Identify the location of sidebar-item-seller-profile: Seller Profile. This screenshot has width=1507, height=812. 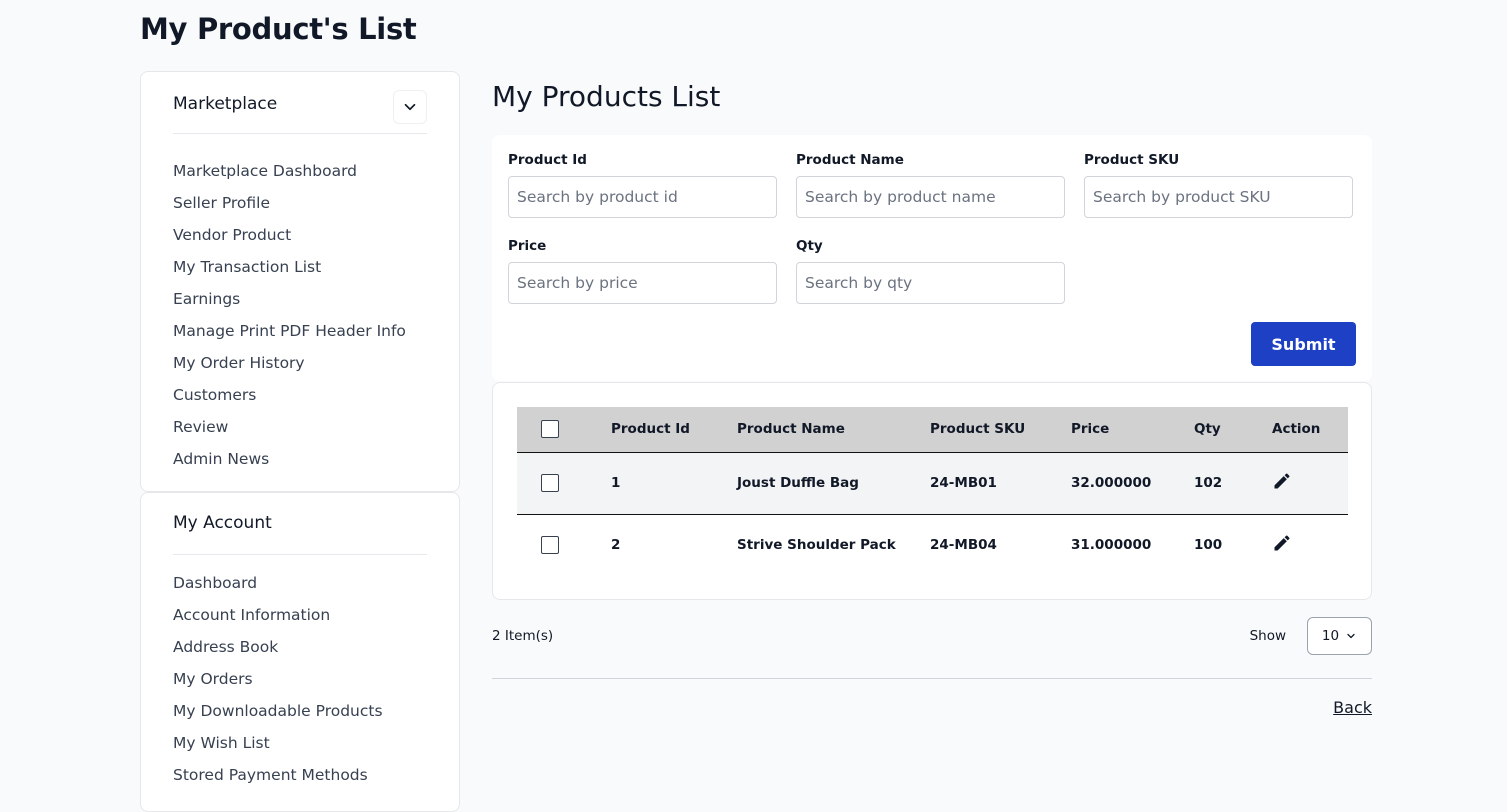
(289, 209).